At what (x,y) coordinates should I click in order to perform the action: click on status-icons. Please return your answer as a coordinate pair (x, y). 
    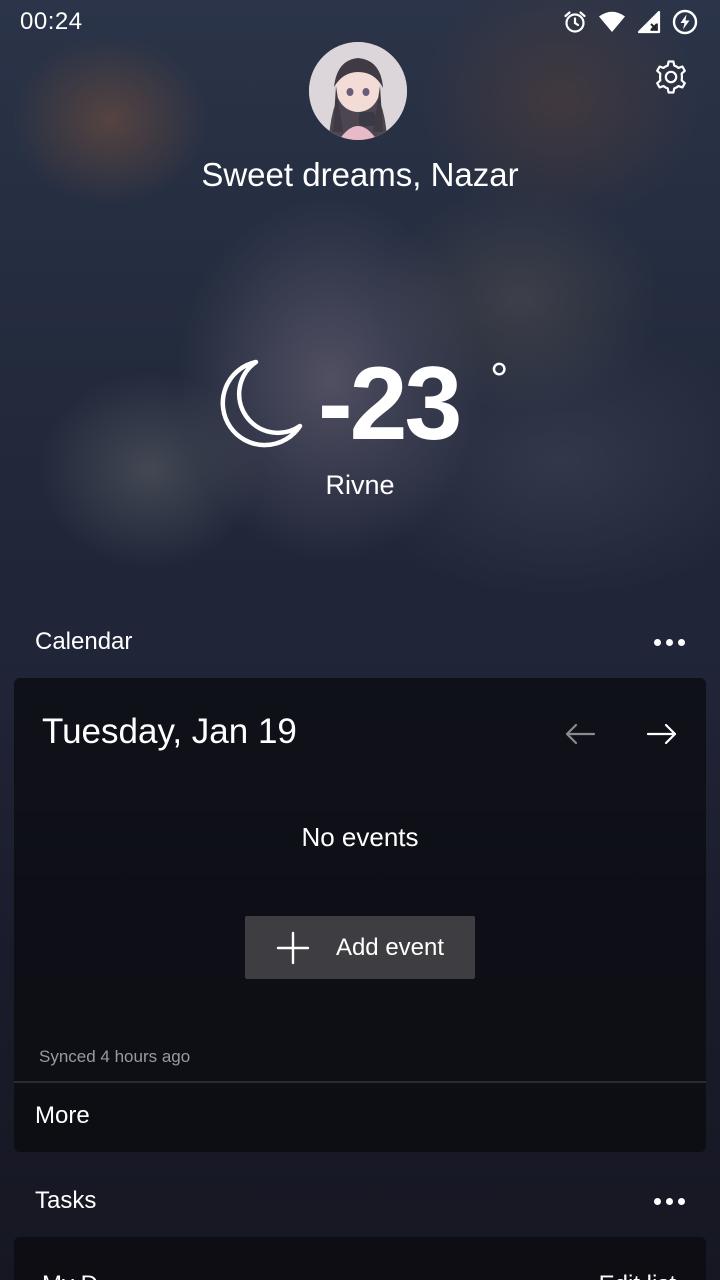
    Looking at the image, I should click on (630, 22).